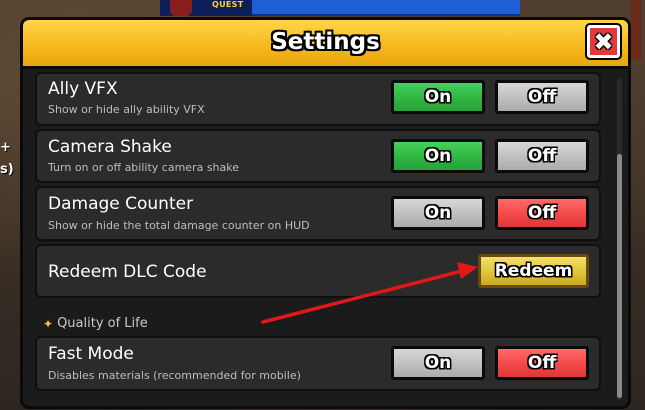 The image size is (645, 410). What do you see at coordinates (228, 4) in the screenshot?
I see `quest-label: QUEST` at bounding box center [228, 4].